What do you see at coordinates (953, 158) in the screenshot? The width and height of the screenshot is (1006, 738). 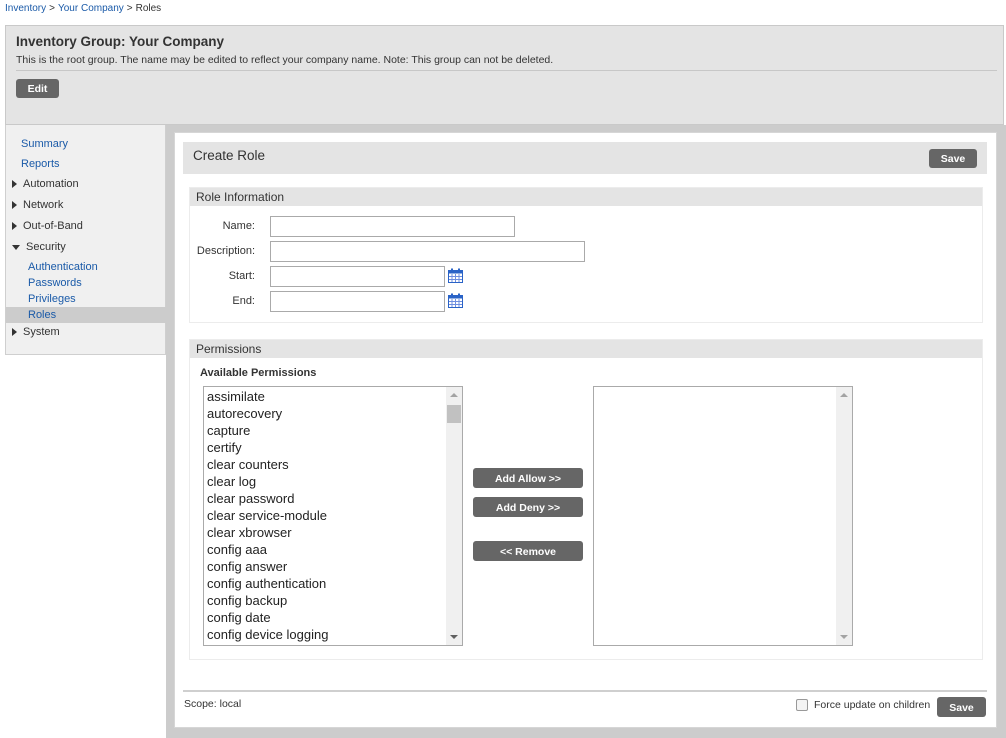 I see `save-button-top: Save` at bounding box center [953, 158].